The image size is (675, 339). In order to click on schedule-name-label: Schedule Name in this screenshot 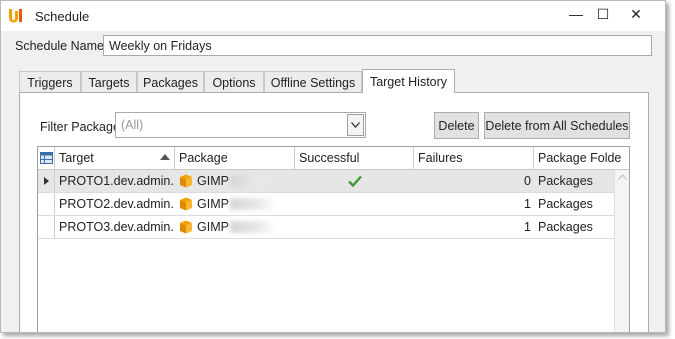, I will do `click(59, 46)`.